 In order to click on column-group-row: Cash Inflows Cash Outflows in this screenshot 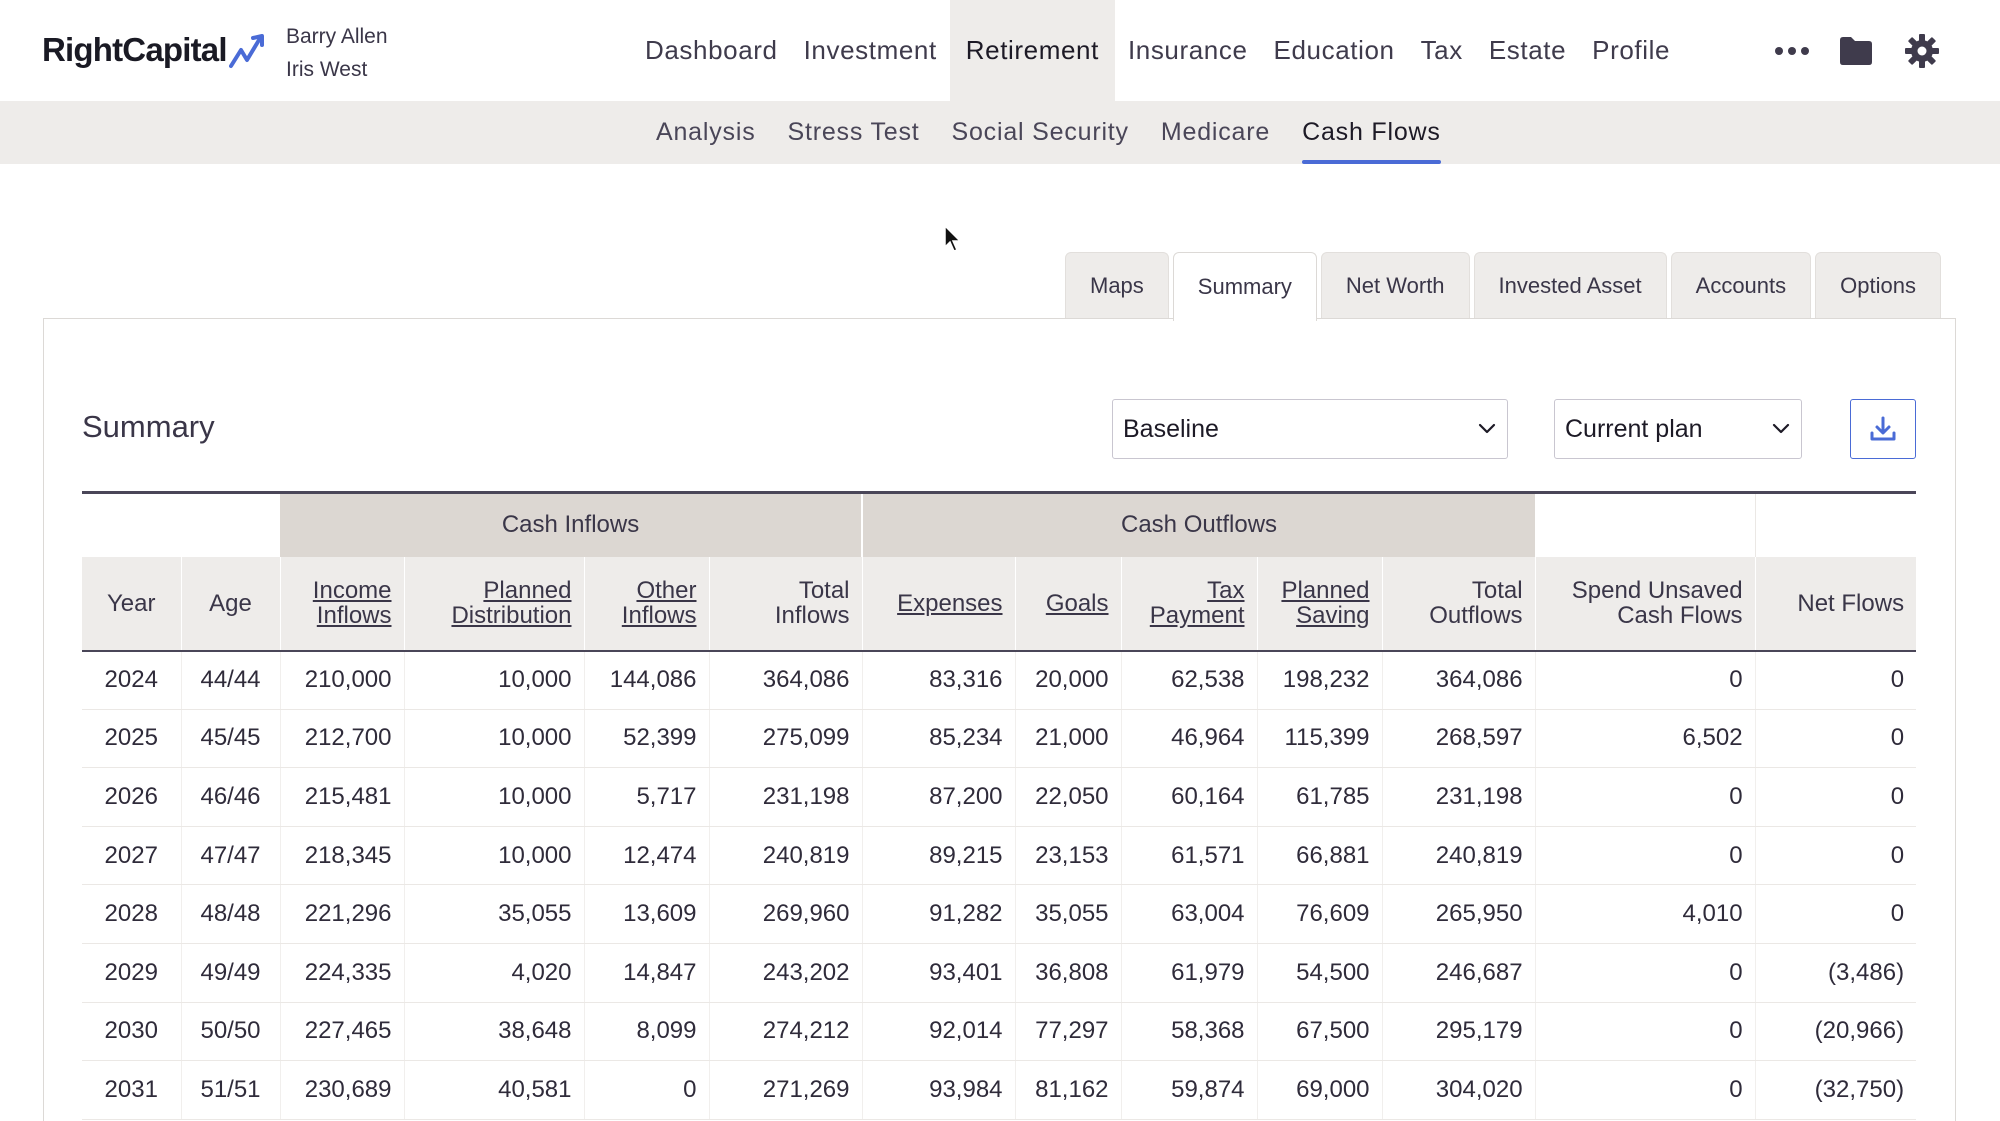, I will do `click(999, 524)`.